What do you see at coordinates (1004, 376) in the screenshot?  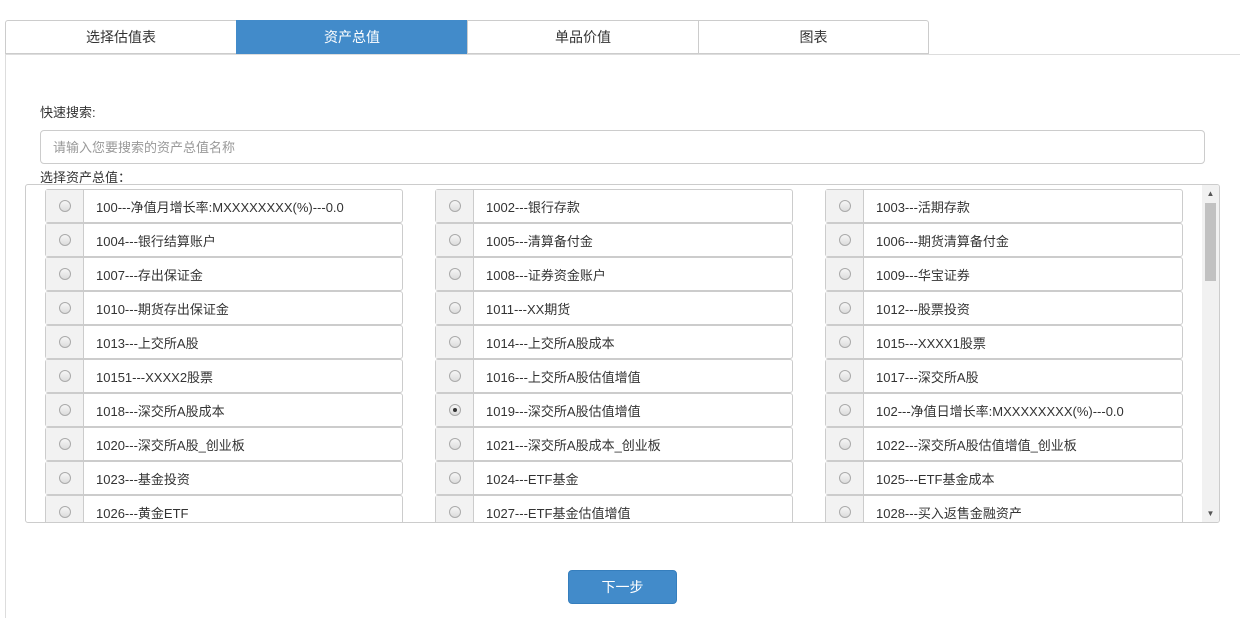 I see `asset-option: 1017---深交所A股` at bounding box center [1004, 376].